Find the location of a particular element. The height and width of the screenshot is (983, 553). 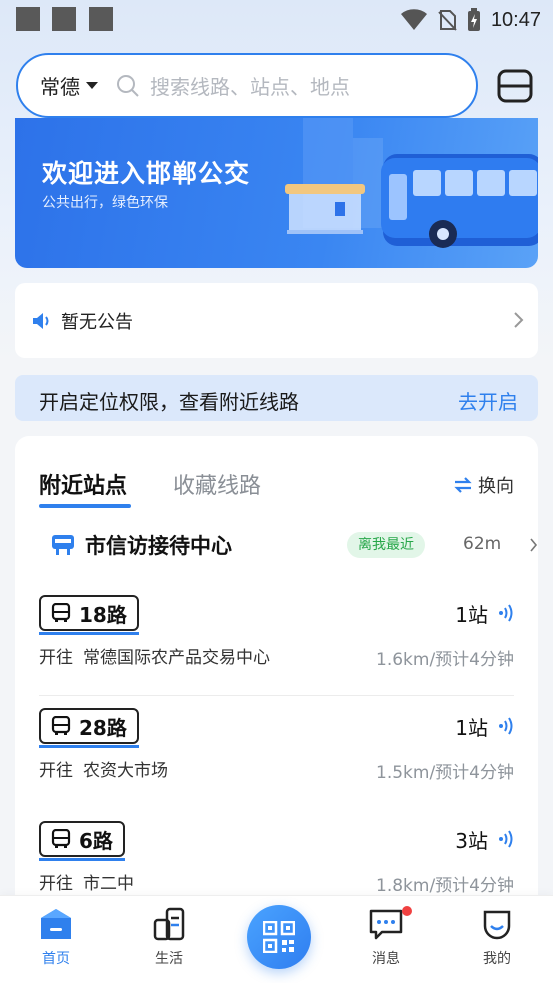

card-scan-icon is located at coordinates (515, 86).